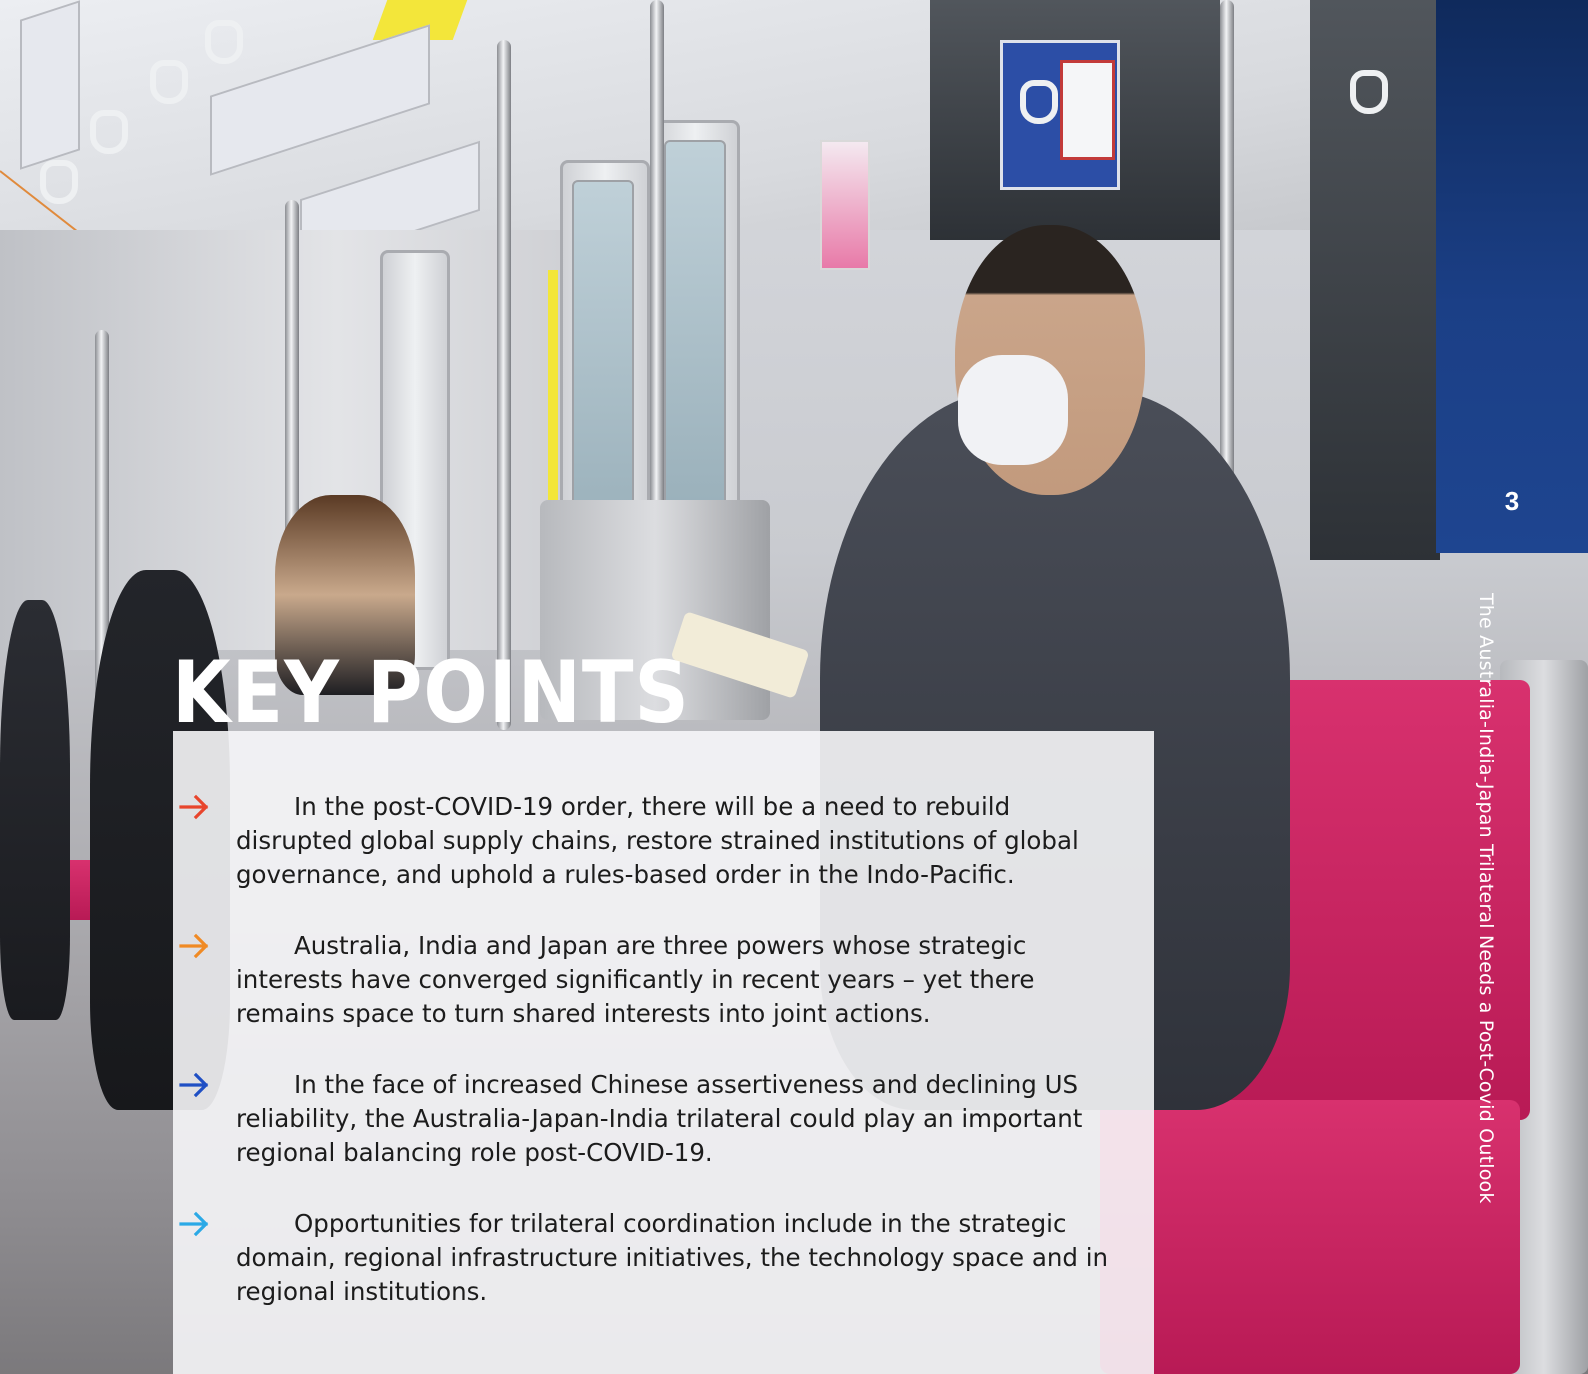  What do you see at coordinates (845, 205) in the screenshot?
I see `door-poster` at bounding box center [845, 205].